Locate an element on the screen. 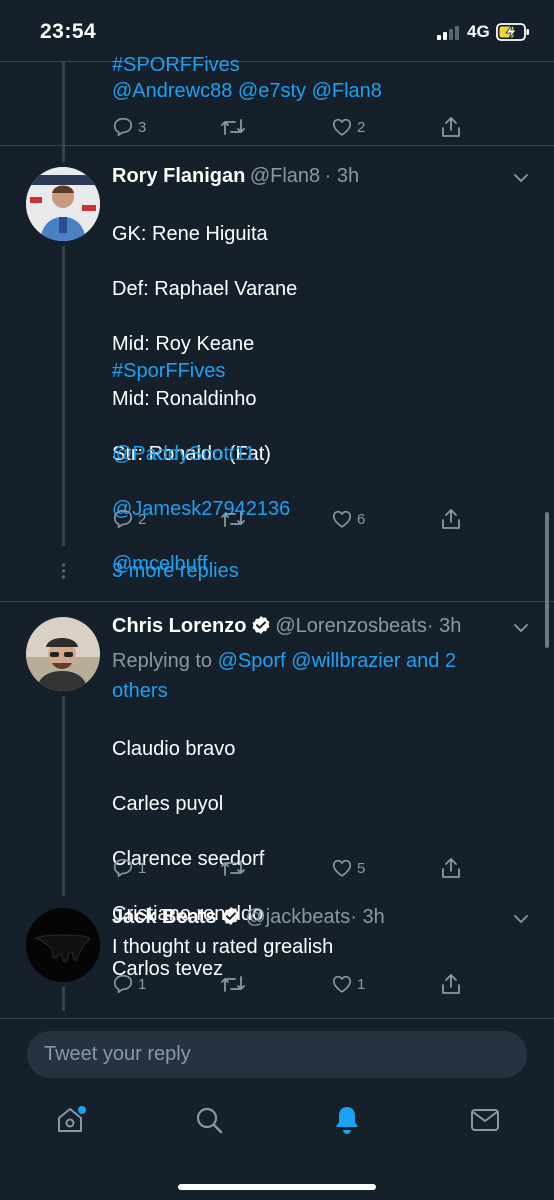  tweet-line: Def: Raphael Varane is located at coordinates (205, 288).